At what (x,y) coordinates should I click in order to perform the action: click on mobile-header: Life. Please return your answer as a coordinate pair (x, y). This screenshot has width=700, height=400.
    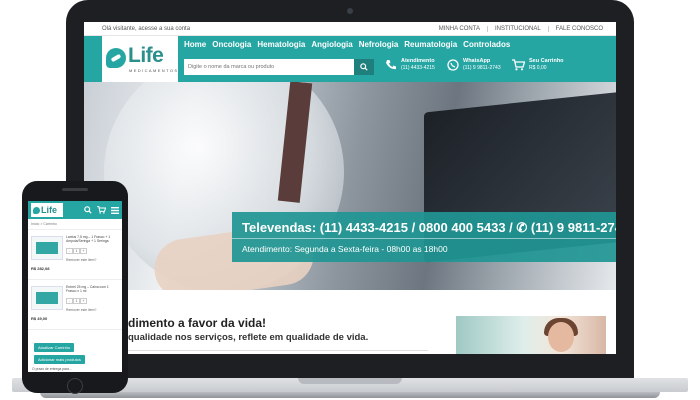
    Looking at the image, I should click on (75, 210).